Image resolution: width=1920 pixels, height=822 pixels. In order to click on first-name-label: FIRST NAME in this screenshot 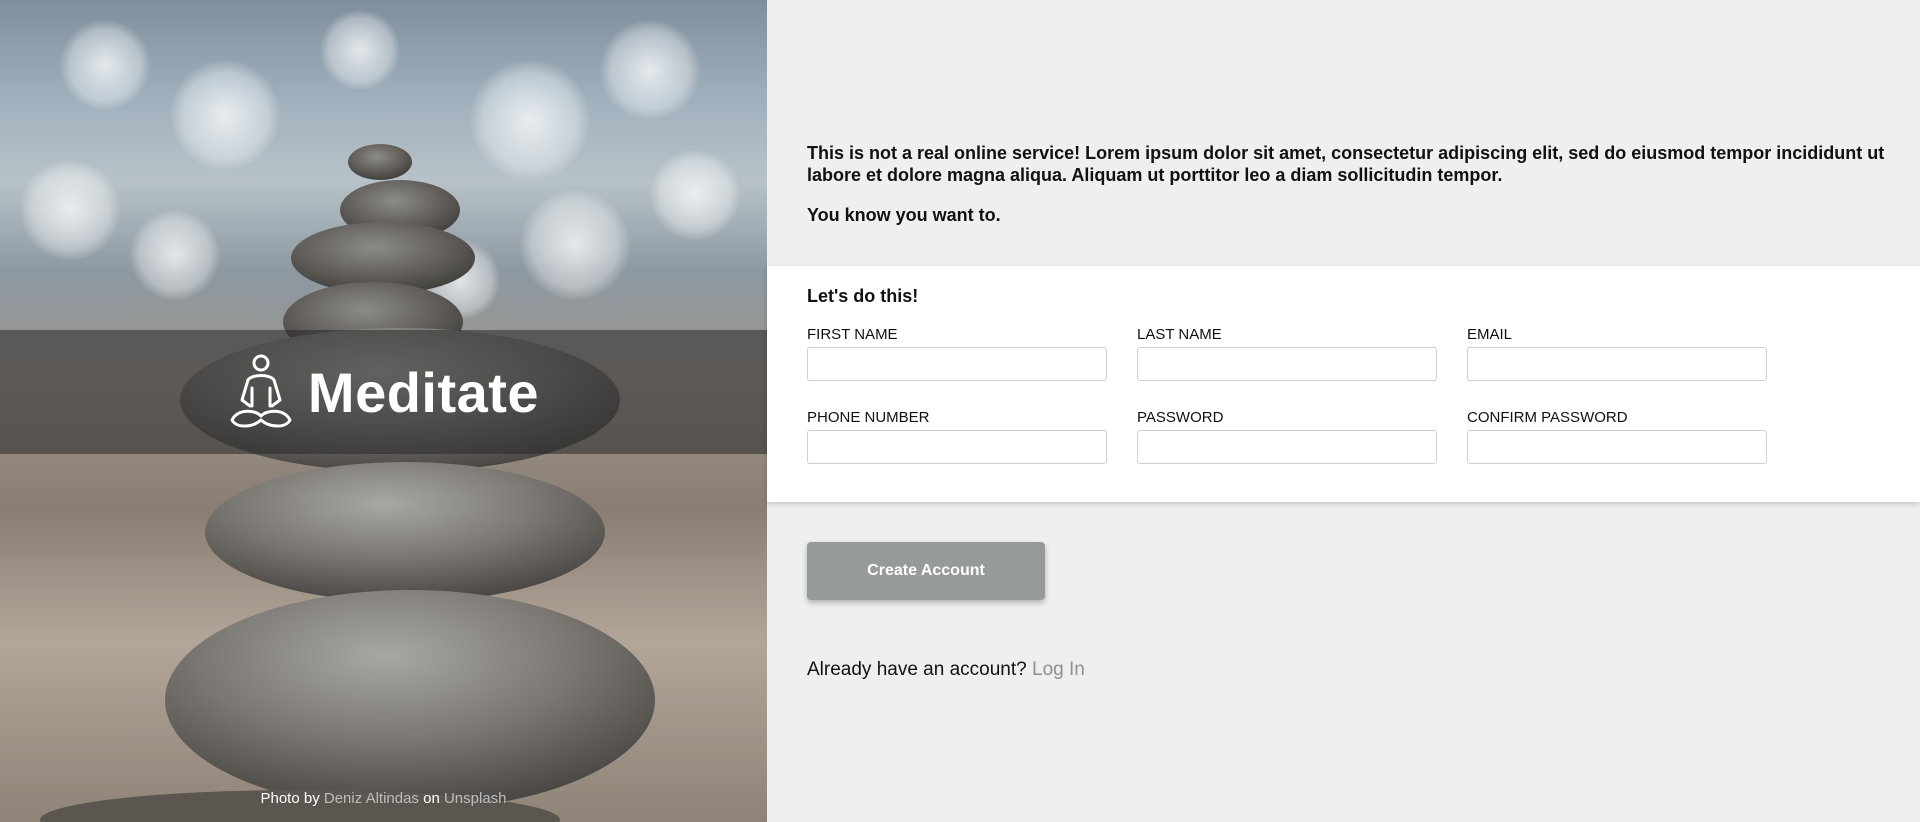, I will do `click(852, 334)`.